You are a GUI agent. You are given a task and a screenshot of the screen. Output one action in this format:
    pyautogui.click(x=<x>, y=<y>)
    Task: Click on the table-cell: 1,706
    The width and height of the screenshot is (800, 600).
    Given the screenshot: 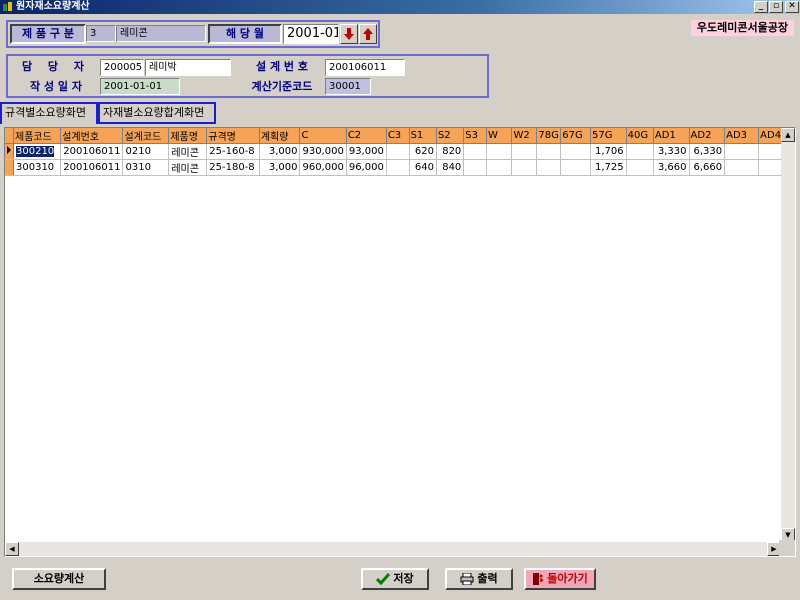 What is the action you would take?
    pyautogui.click(x=608, y=151)
    